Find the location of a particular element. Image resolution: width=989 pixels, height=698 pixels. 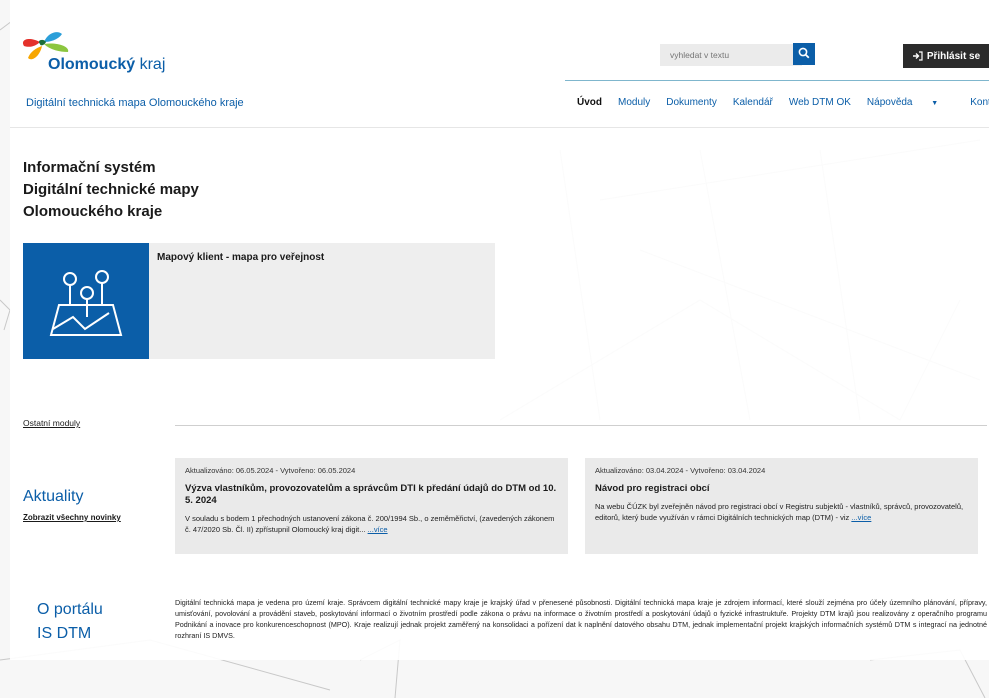

nav-item-dokumenty: Dokumenty is located at coordinates (691, 102).